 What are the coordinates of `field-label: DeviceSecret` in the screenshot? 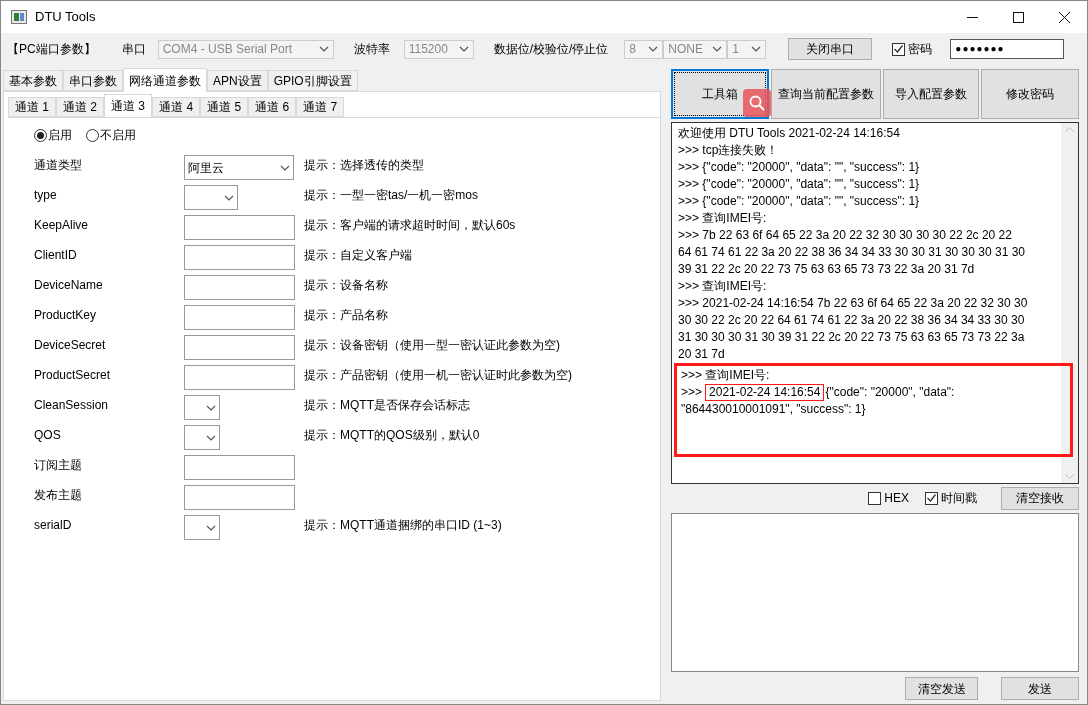 It's located at (70, 345).